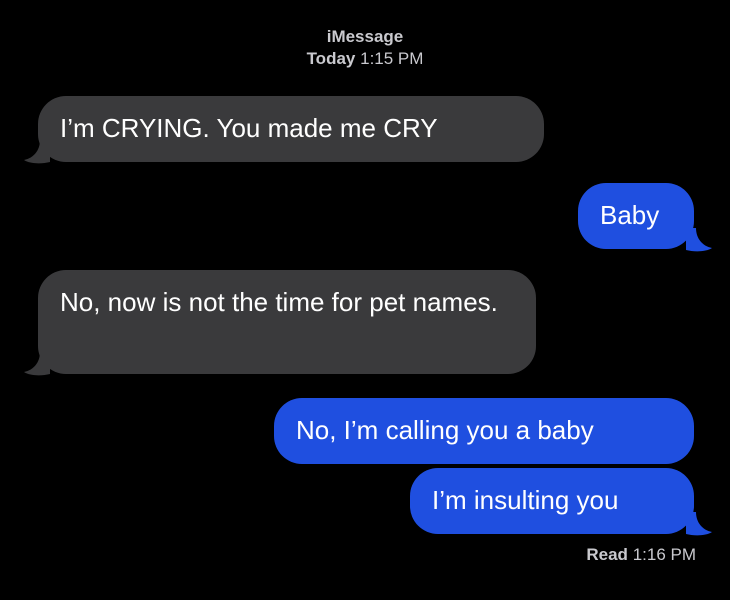  I want to click on message-text: I’m CRYING. You made me CRY, so click(249, 128).